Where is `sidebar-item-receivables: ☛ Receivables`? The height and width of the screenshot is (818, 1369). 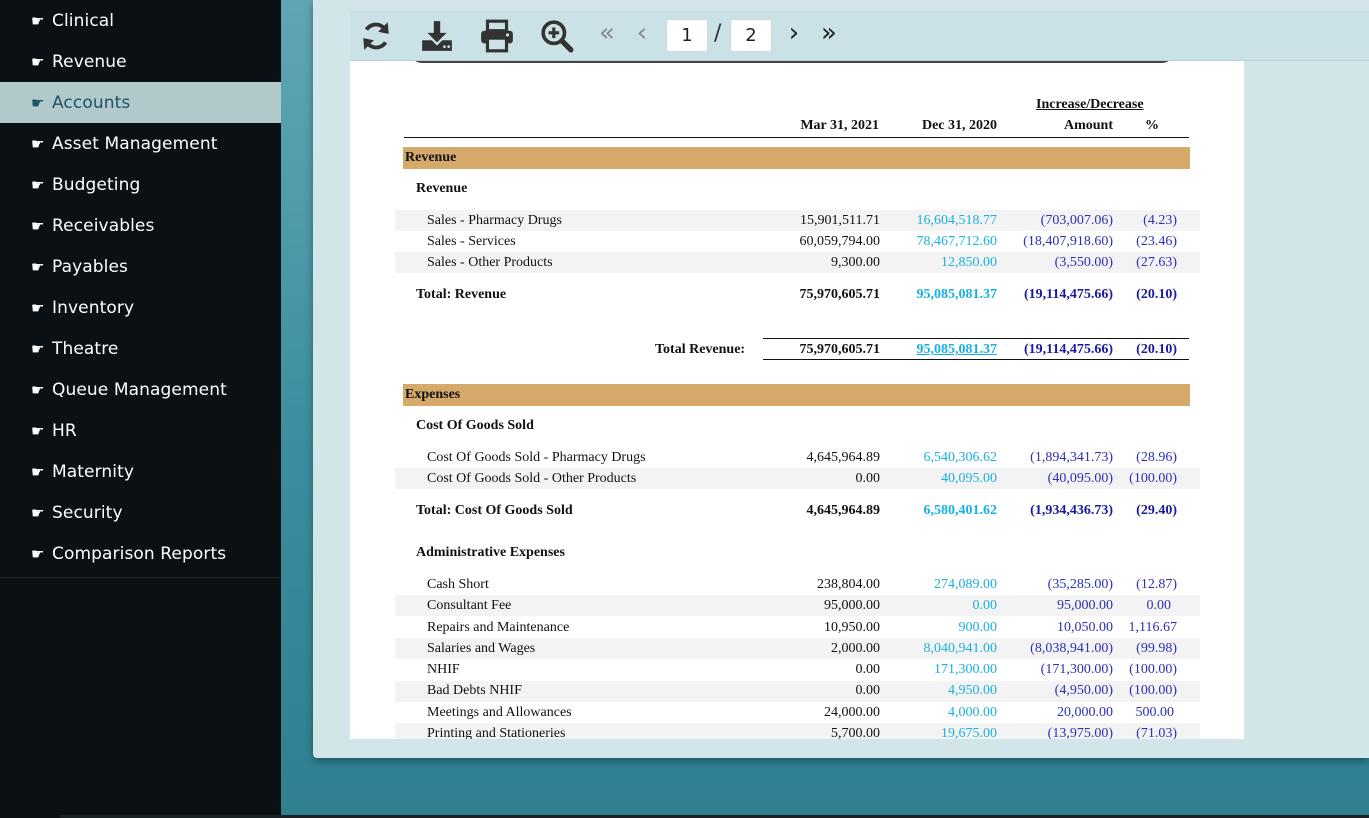
sidebar-item-receivables: ☛ Receivables is located at coordinates (140, 225).